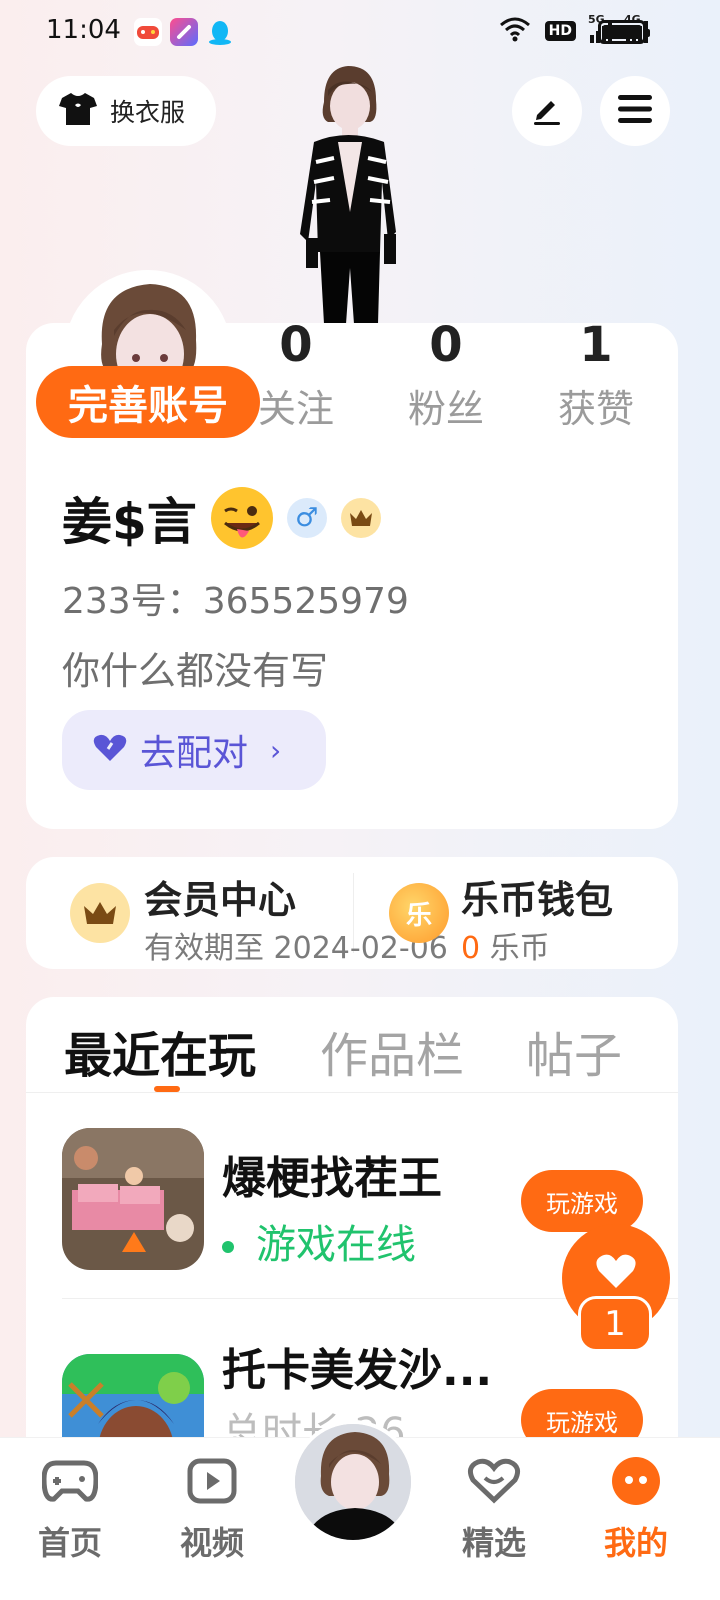  What do you see at coordinates (129, 522) in the screenshot?
I see `nickname: 姜$言` at bounding box center [129, 522].